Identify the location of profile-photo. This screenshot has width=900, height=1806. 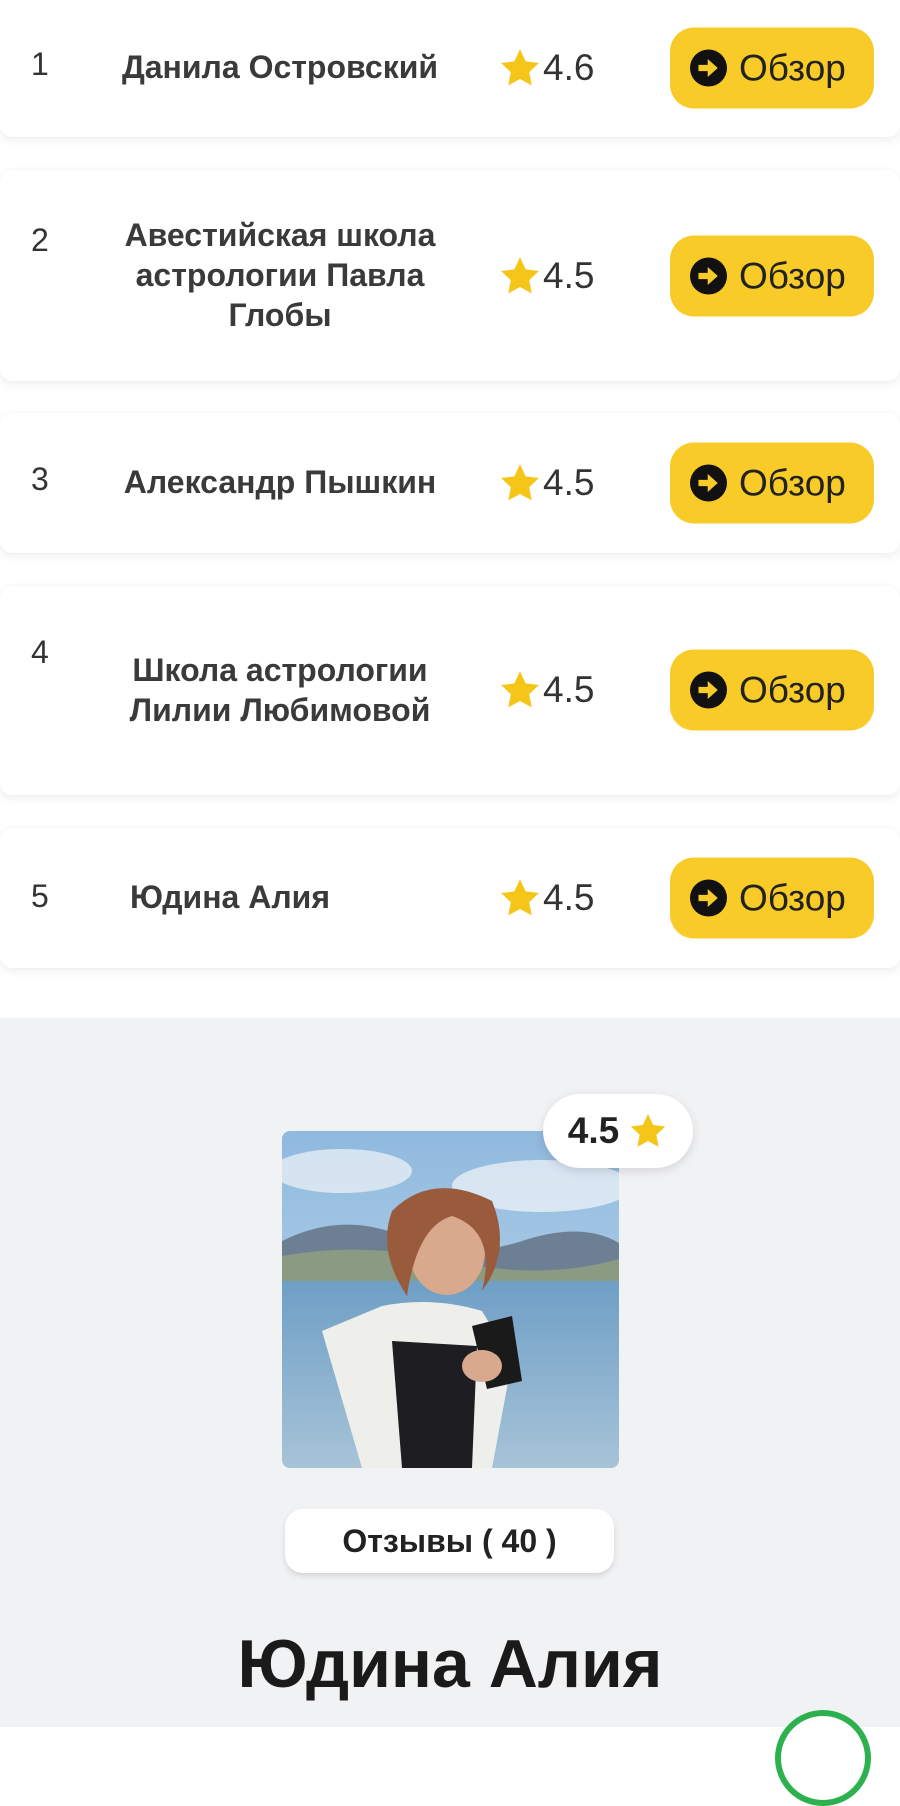
(450, 1299).